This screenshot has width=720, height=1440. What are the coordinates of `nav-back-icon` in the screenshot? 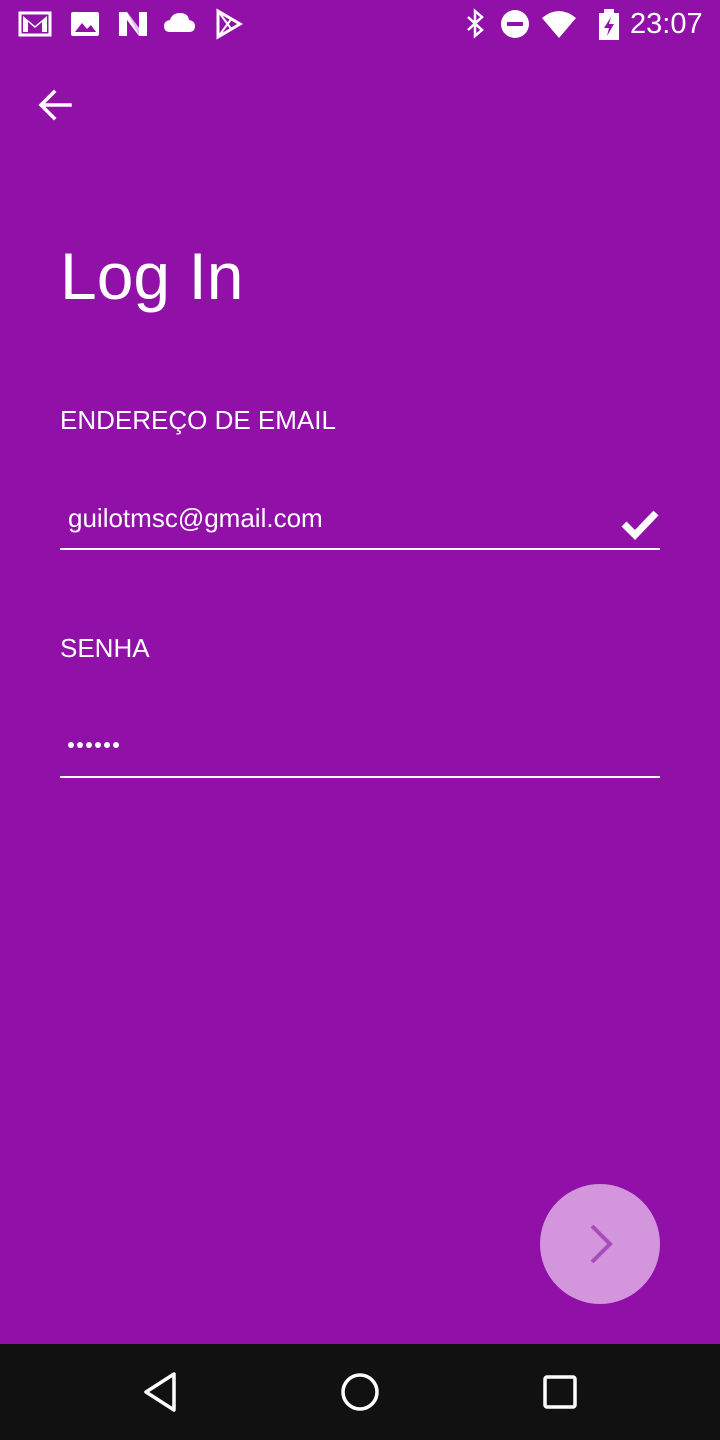 It's located at (160, 1392).